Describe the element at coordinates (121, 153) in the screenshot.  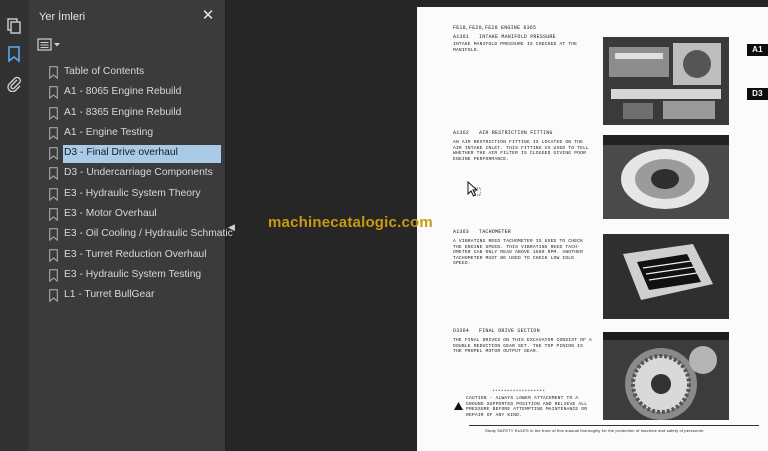
I see `bookmark-label: D3 - Final Drive overhaul` at that location.